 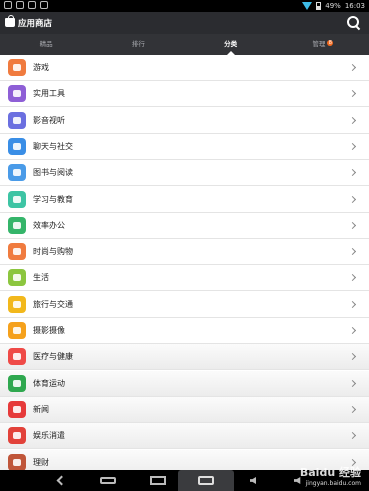 I want to click on chat-icon, so click(x=17, y=146).